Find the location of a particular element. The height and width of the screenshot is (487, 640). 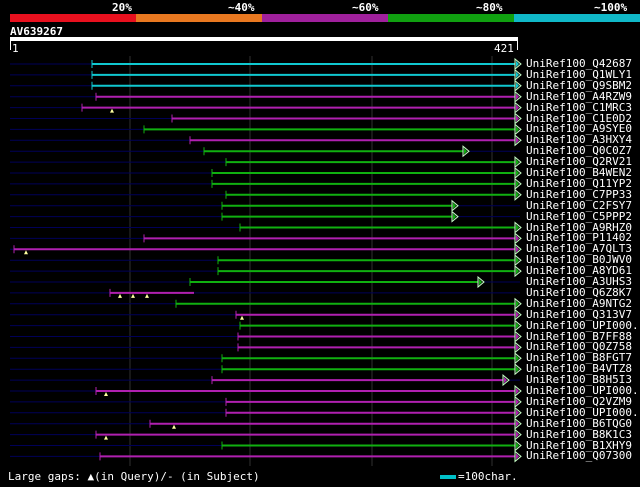

scale-key-legend: =100char. is located at coordinates (479, 476).